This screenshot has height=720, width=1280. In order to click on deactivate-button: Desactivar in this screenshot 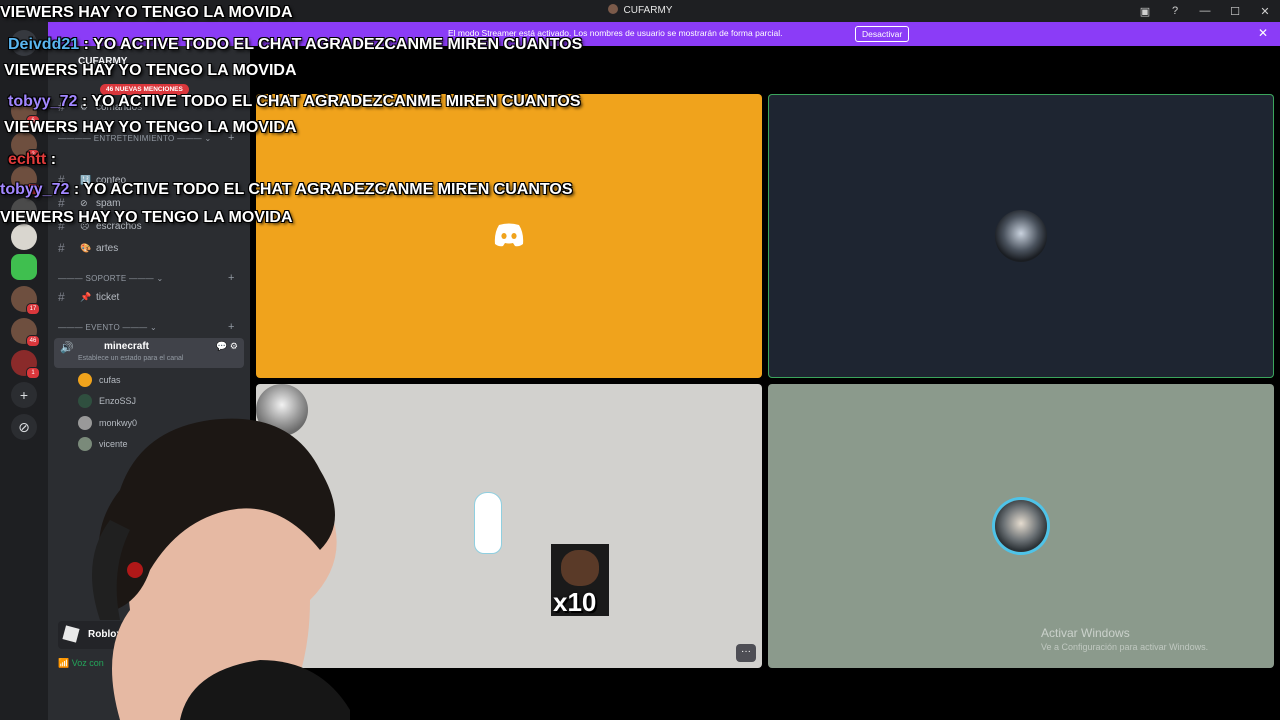, I will do `click(882, 34)`.